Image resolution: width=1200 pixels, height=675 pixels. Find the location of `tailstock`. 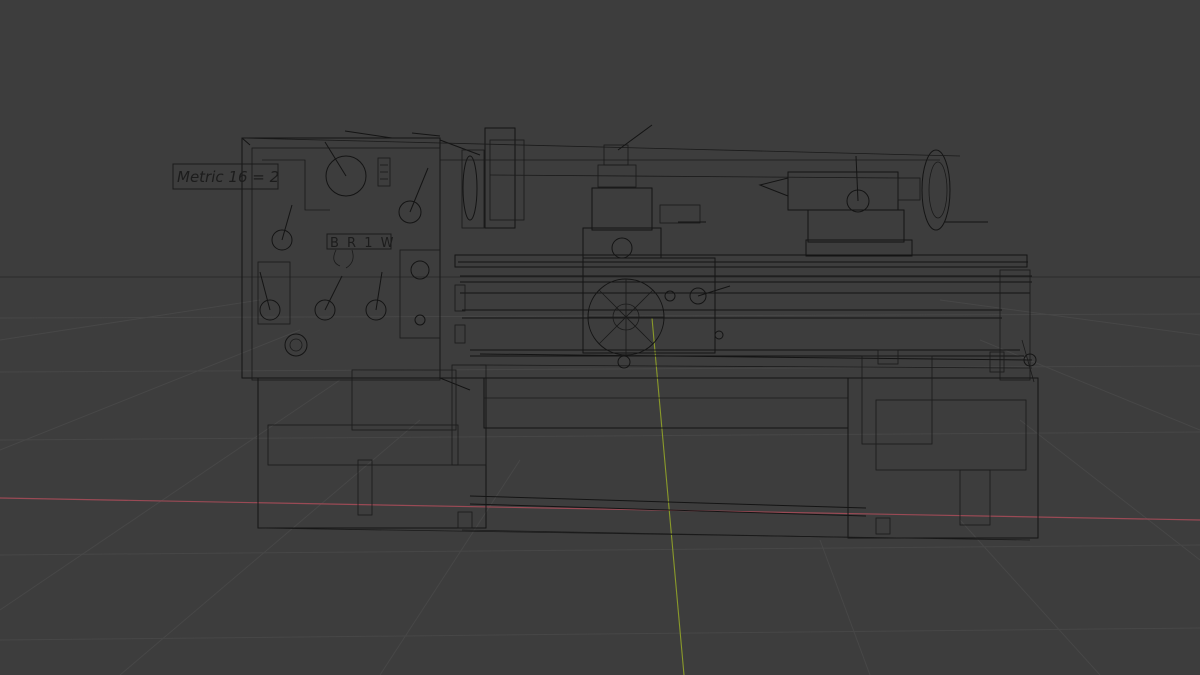

tailstock is located at coordinates (873, 203).